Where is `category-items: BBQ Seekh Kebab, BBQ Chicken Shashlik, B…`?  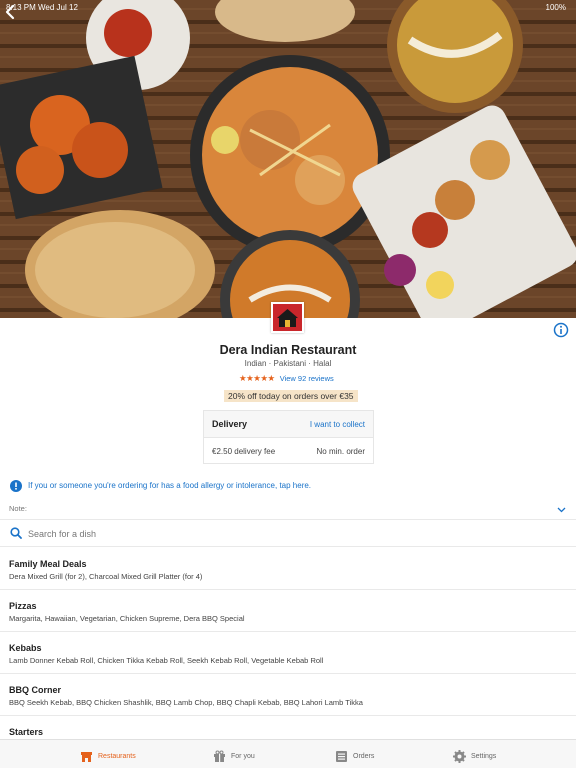
category-items: BBQ Seekh Kebab, BBQ Chicken Shashlik, B… is located at coordinates (186, 702).